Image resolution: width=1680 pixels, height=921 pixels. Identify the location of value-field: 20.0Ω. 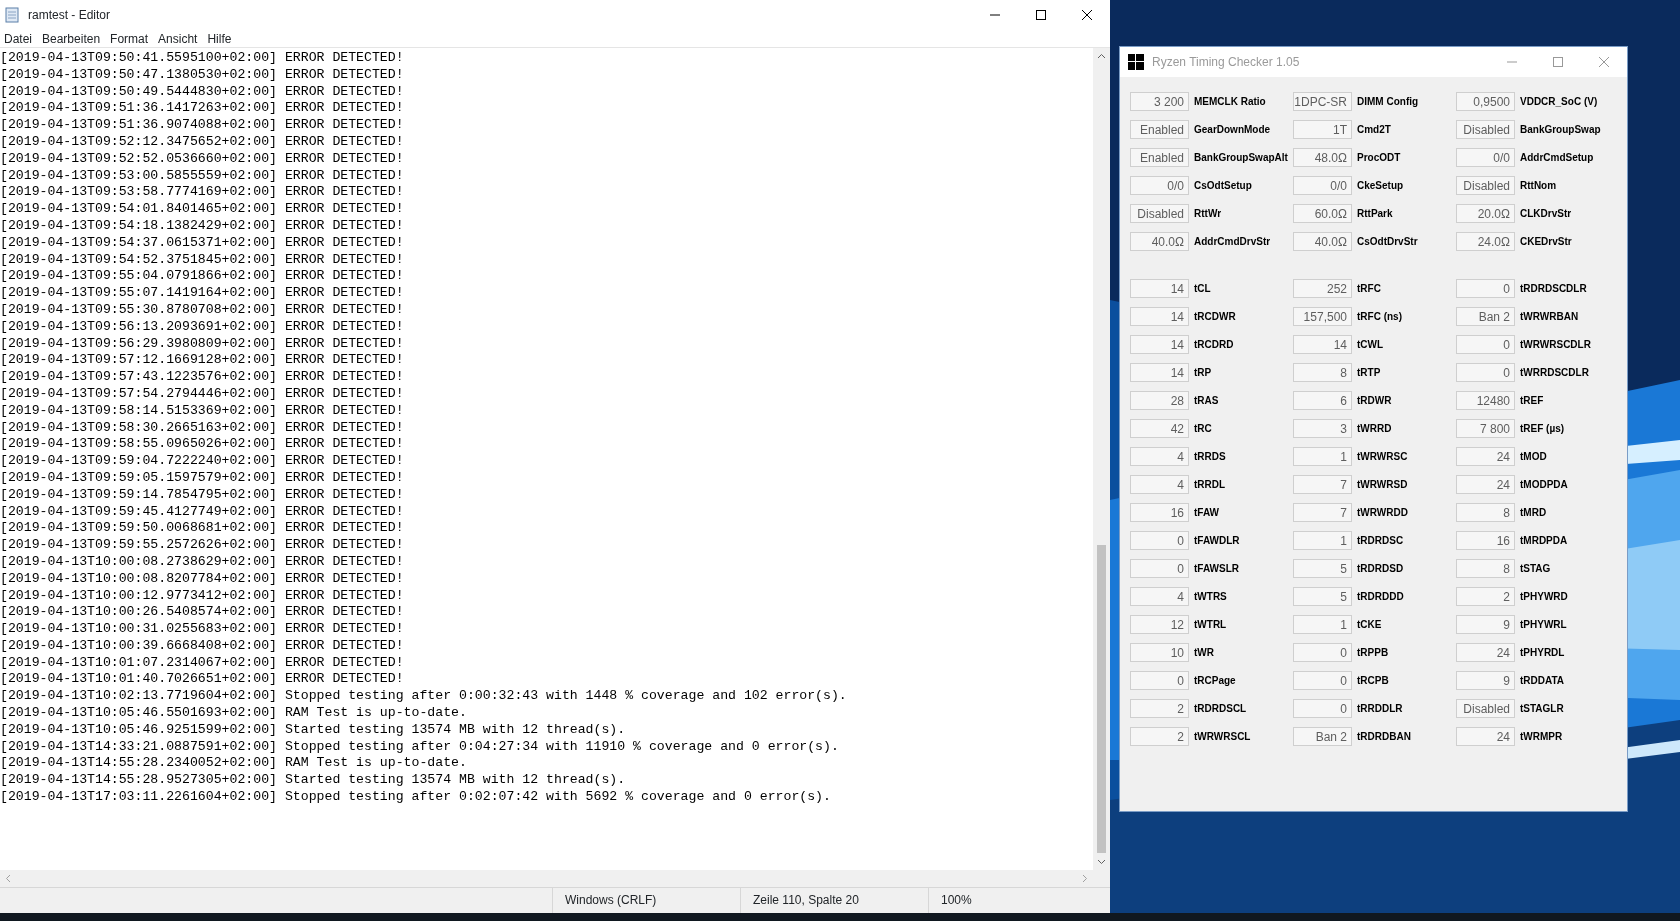
(1485, 213).